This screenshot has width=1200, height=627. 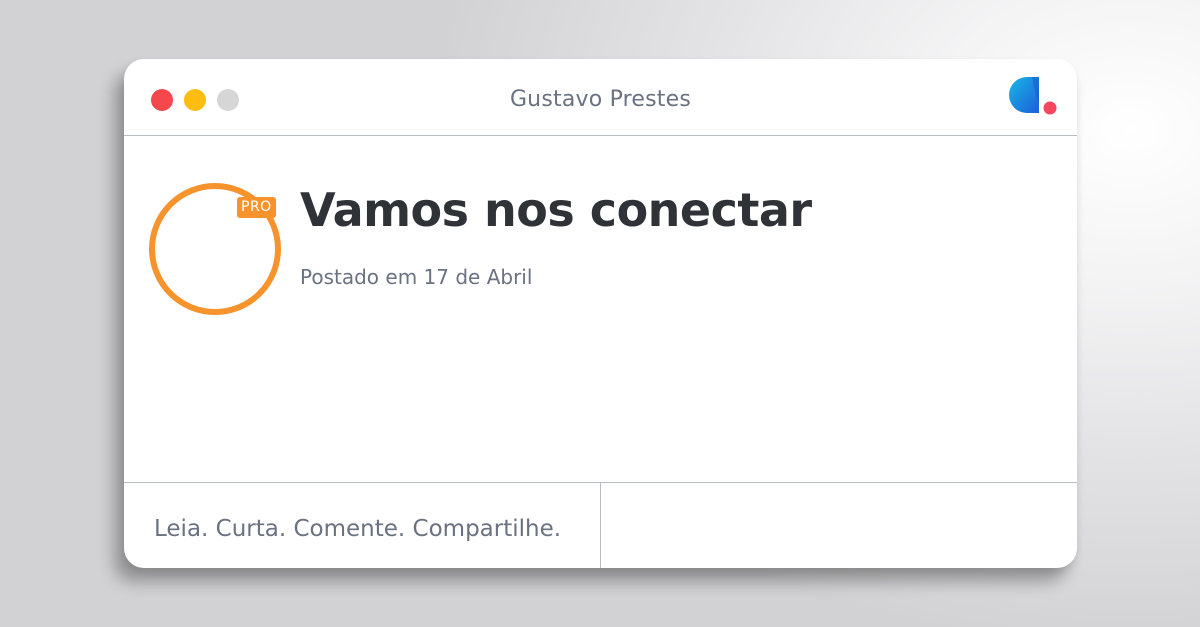 I want to click on card-footer: Leia. Curta. Comente. Compartilhe., so click(x=600, y=525).